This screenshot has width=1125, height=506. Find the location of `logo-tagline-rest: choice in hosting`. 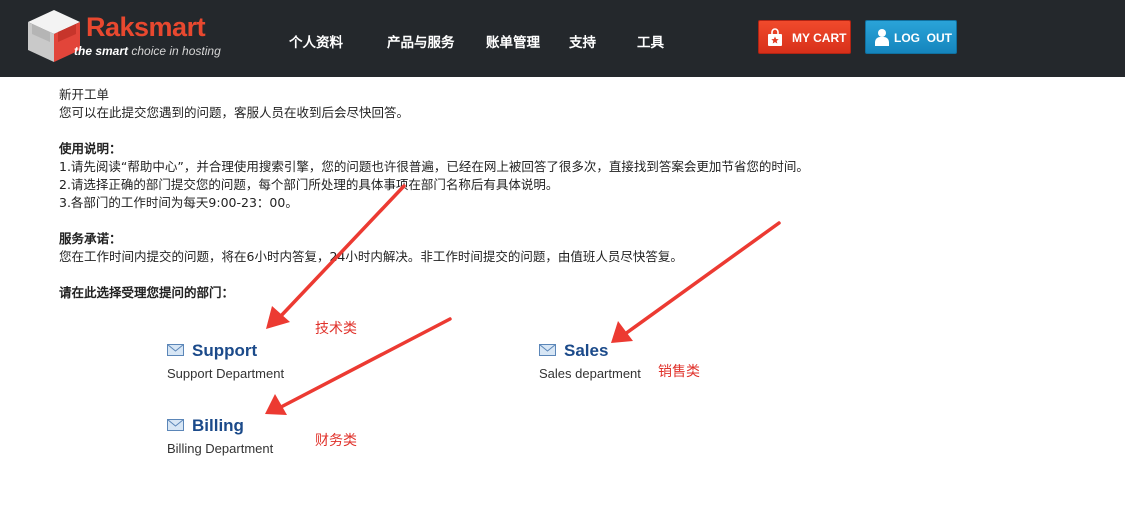

logo-tagline-rest: choice in hosting is located at coordinates (174, 51).